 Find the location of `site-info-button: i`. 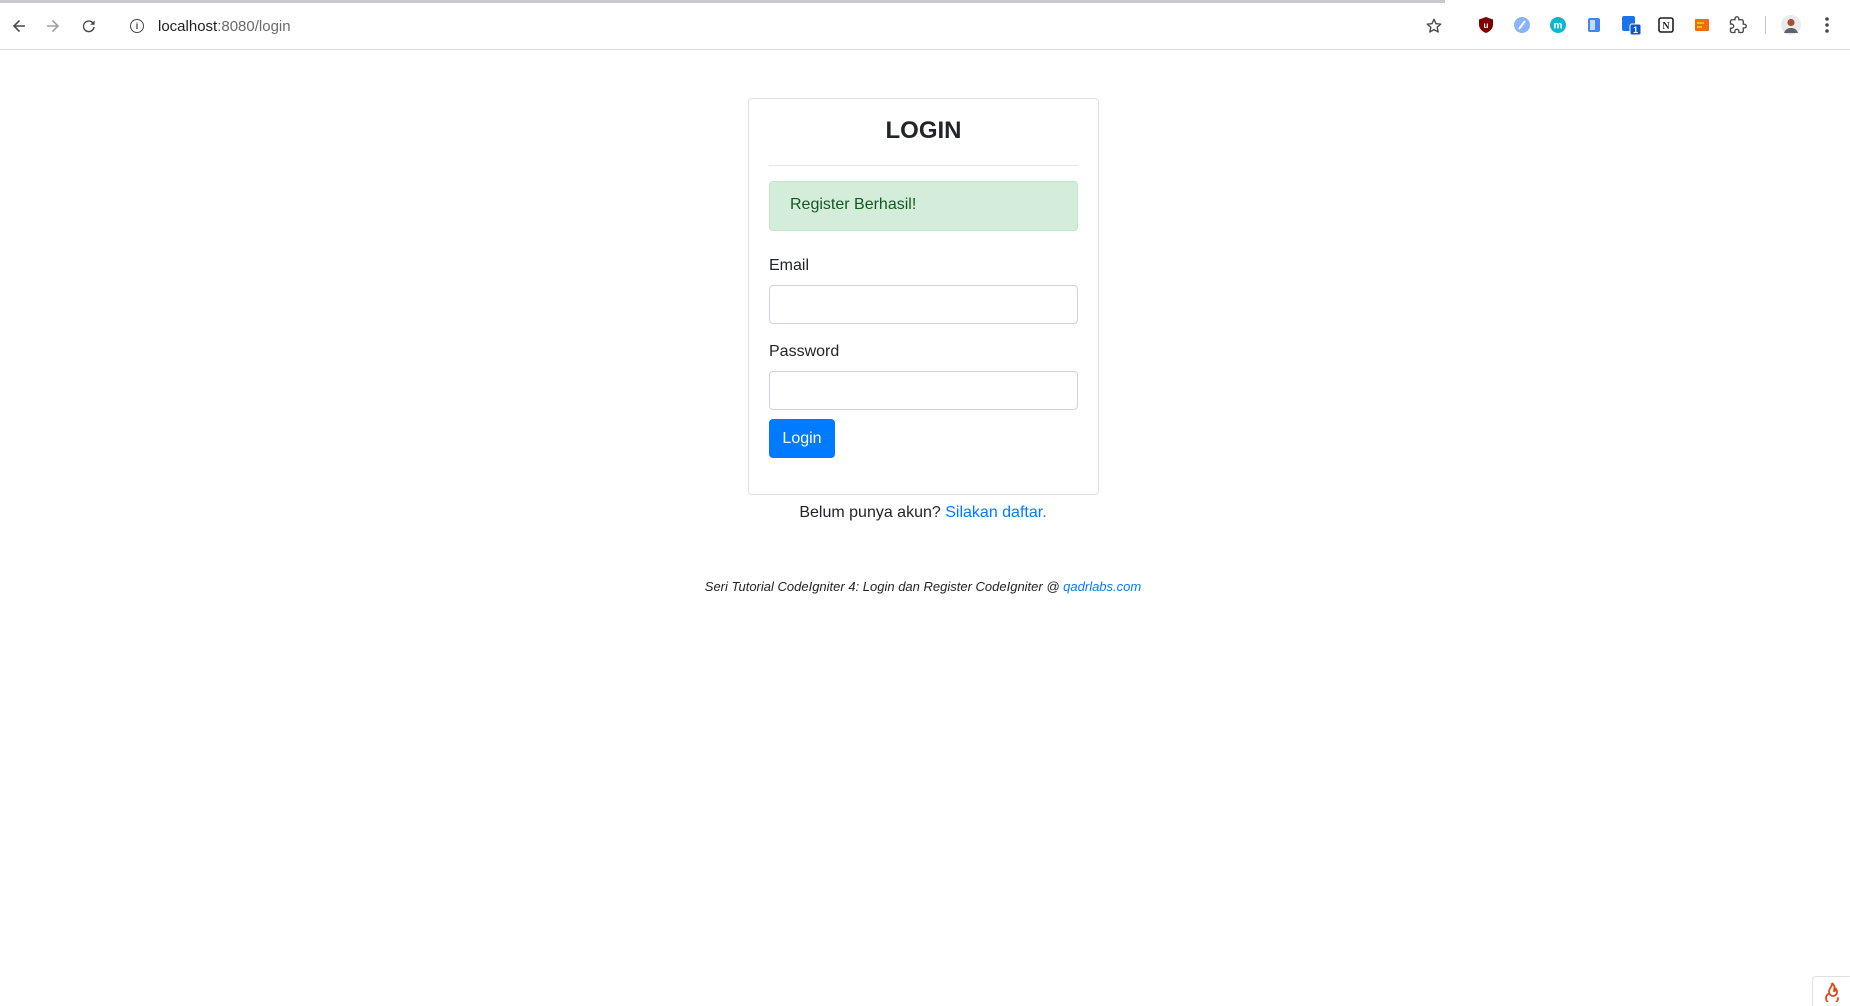

site-info-button: i is located at coordinates (137, 26).